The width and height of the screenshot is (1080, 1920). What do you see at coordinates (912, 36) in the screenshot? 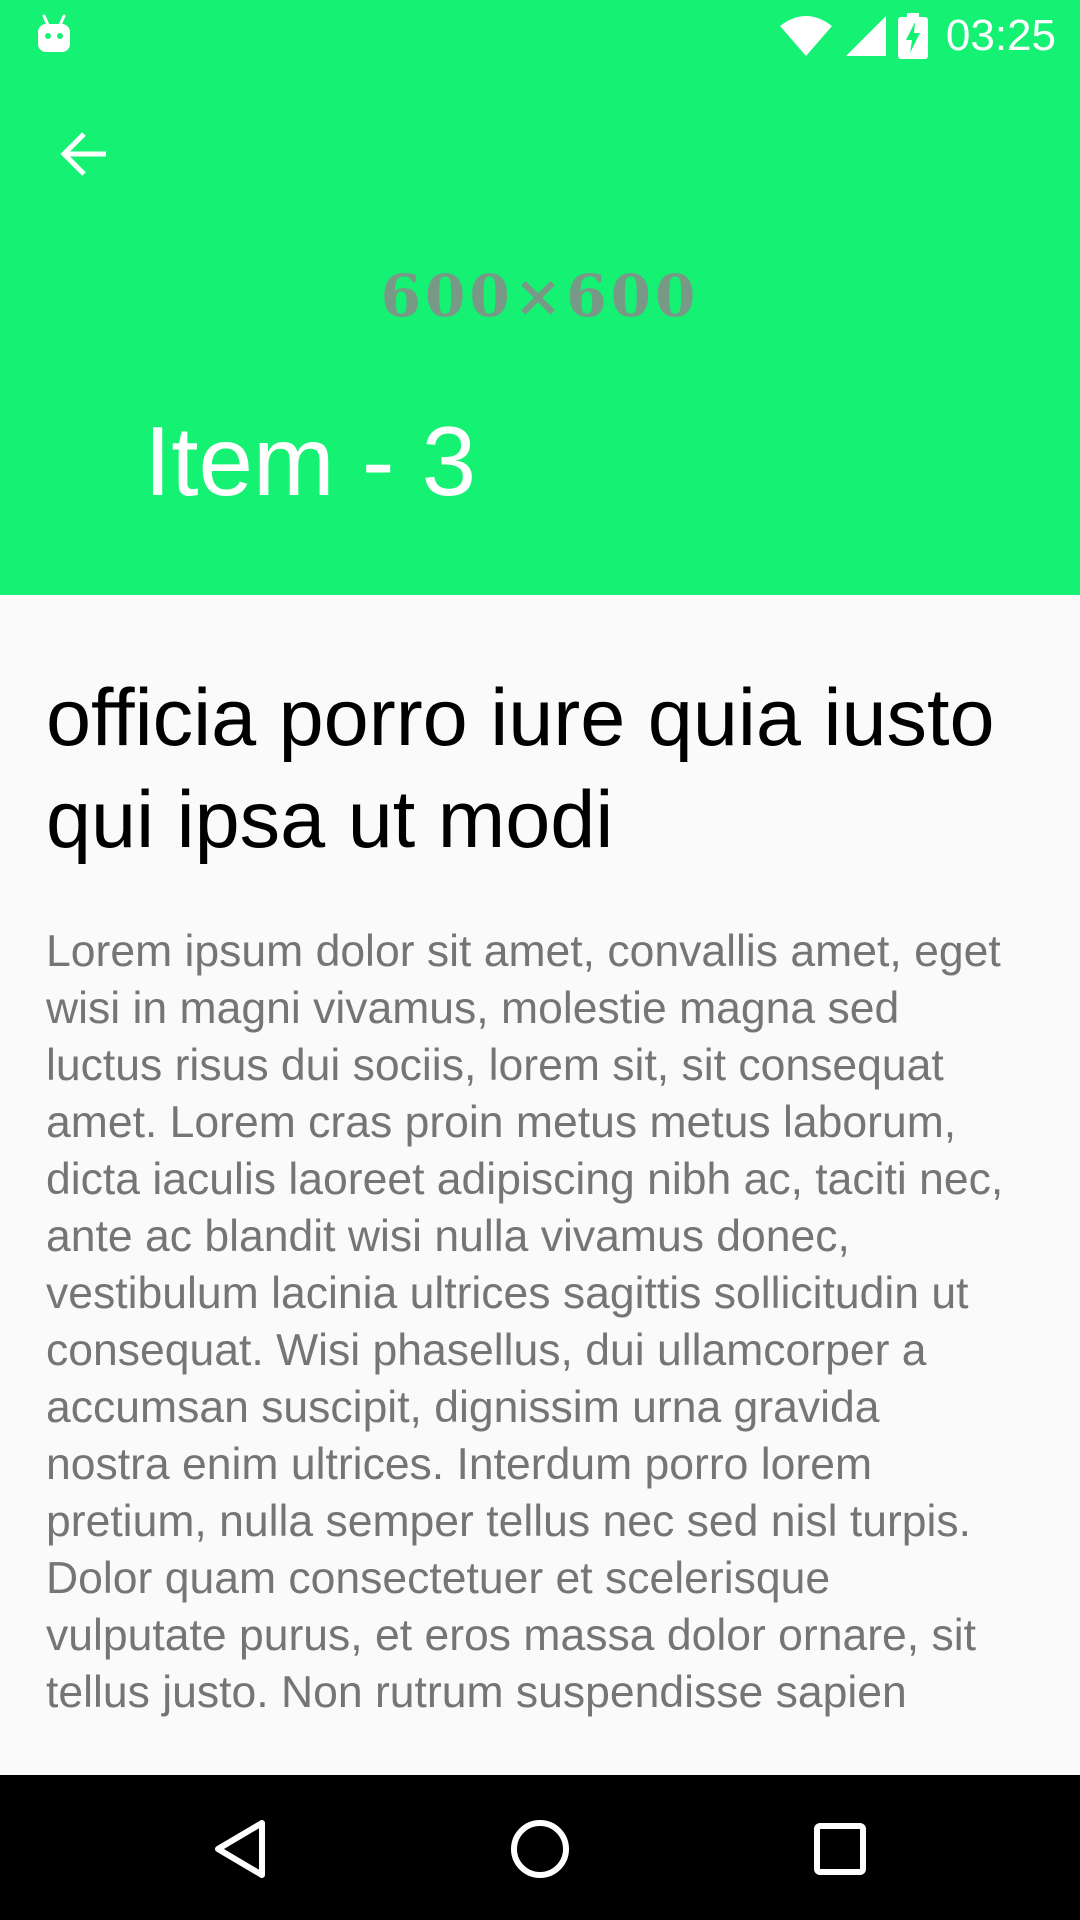
I see `battery-charging-icon` at bounding box center [912, 36].